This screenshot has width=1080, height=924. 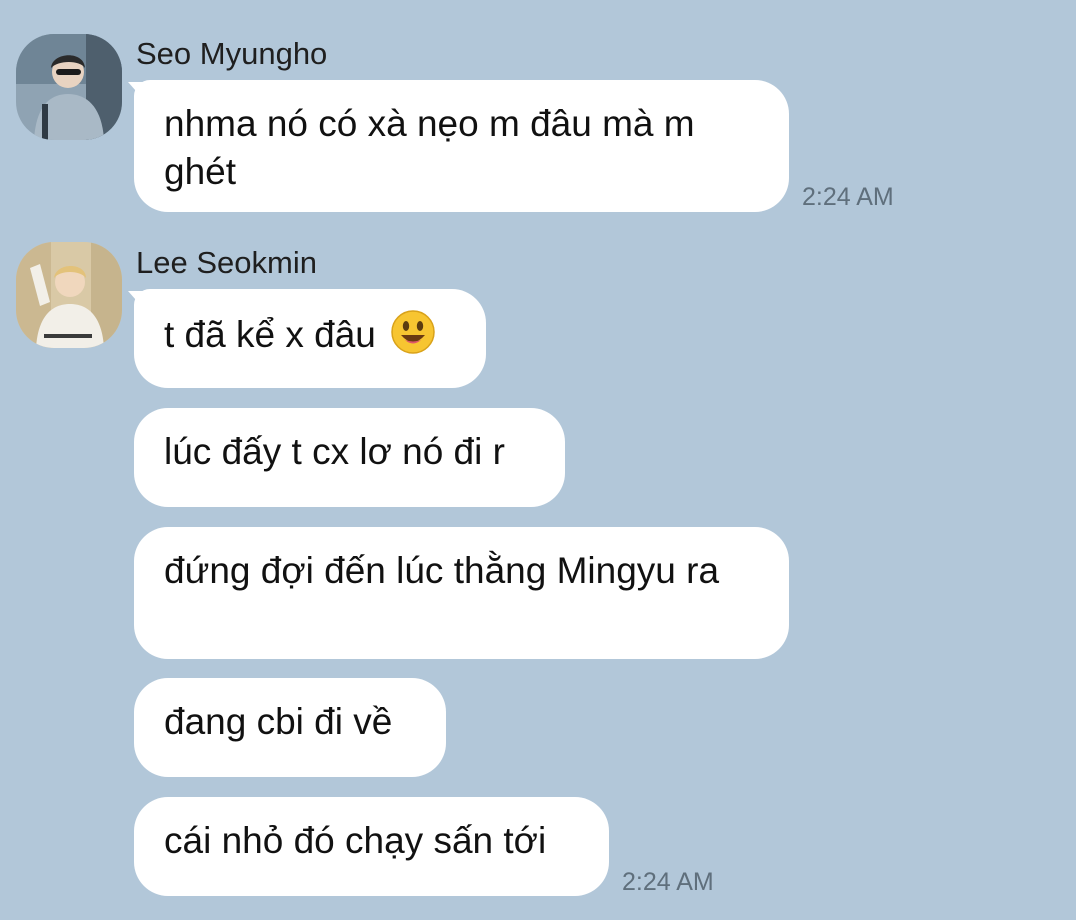 I want to click on message-bubble: lúc đấy t cx lơ nó đi r, so click(x=349, y=457).